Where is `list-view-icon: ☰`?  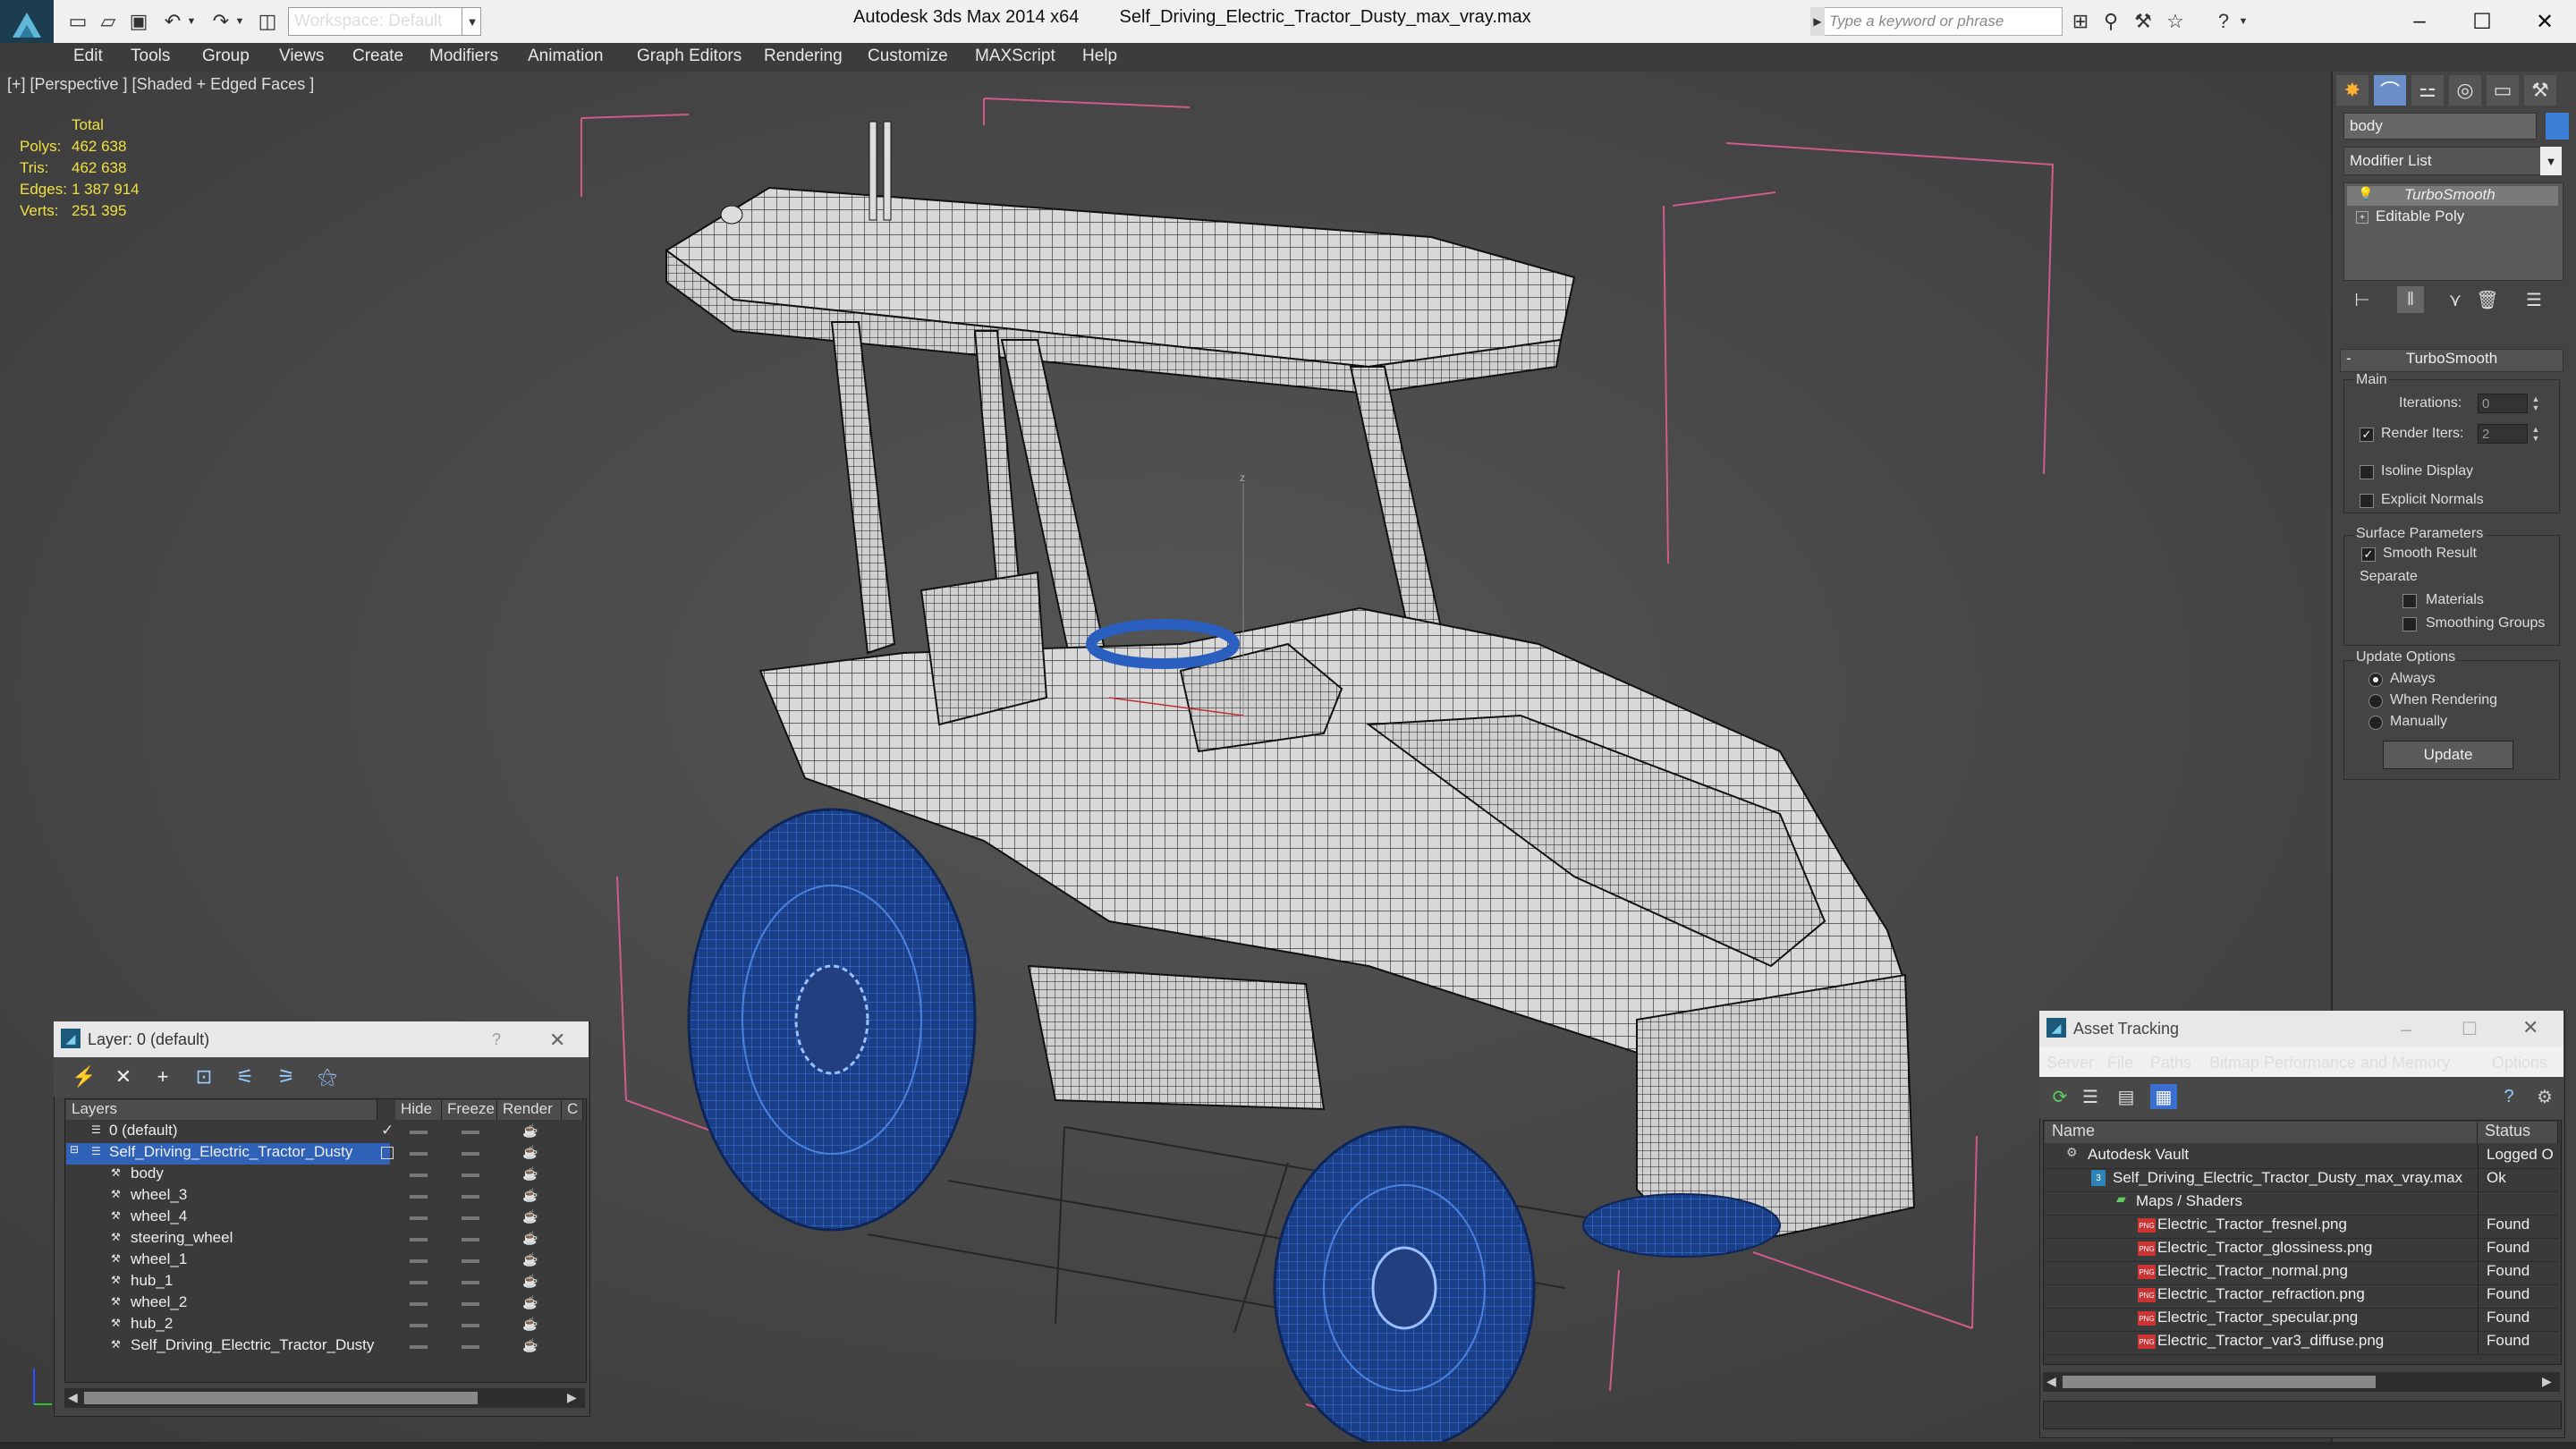 list-view-icon: ☰ is located at coordinates (2090, 1096).